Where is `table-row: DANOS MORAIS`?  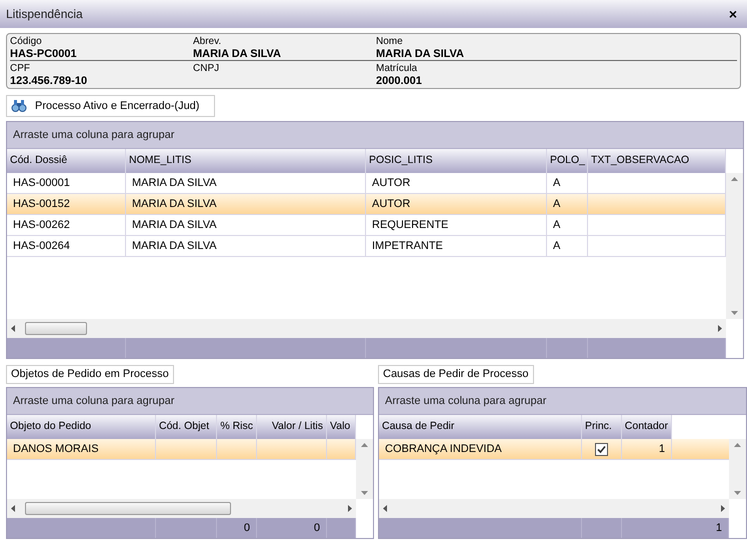
table-row: DANOS MORAIS is located at coordinates (181, 449).